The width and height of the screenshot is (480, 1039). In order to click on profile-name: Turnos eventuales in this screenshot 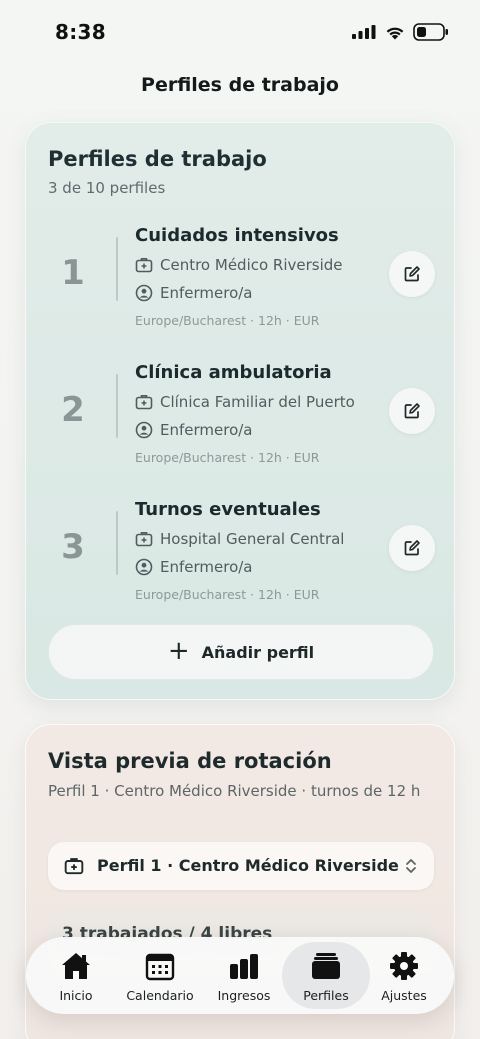, I will do `click(228, 509)`.